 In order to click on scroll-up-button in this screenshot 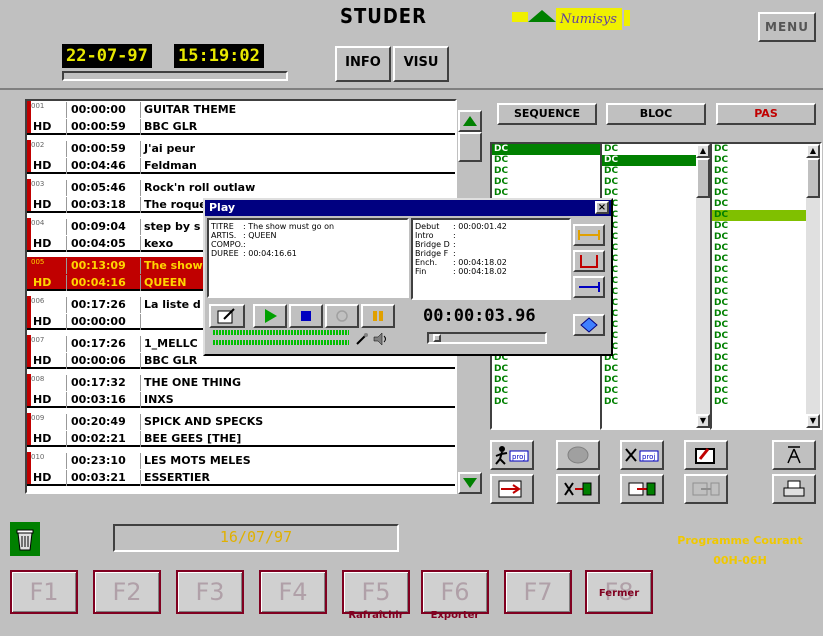, I will do `click(470, 121)`.